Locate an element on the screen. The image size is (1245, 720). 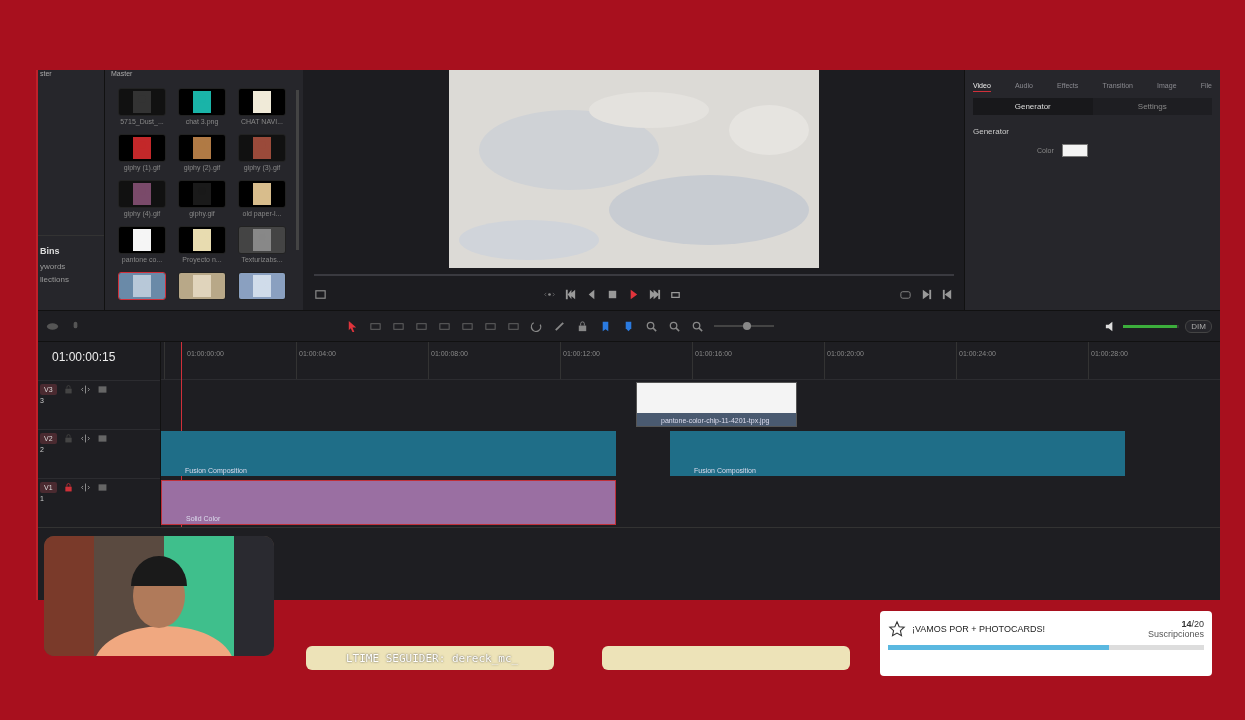
dim-button: DIM is located at coordinates (1198, 326).